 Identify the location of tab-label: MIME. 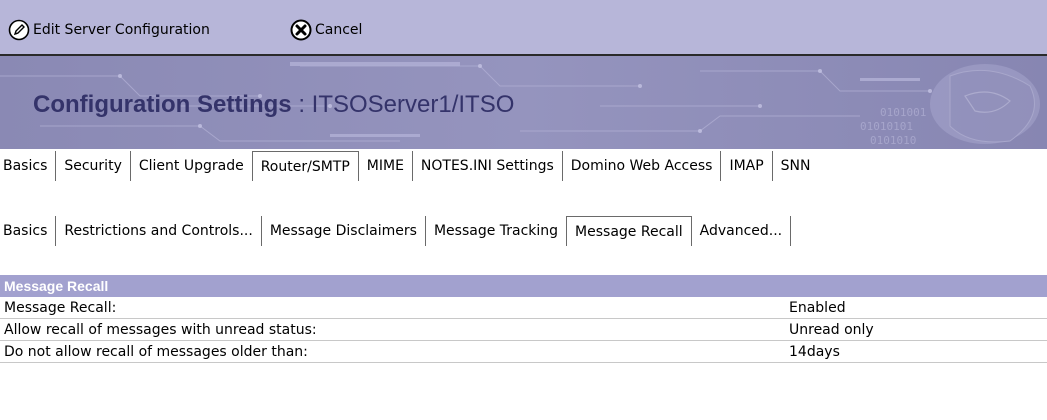
(385, 166).